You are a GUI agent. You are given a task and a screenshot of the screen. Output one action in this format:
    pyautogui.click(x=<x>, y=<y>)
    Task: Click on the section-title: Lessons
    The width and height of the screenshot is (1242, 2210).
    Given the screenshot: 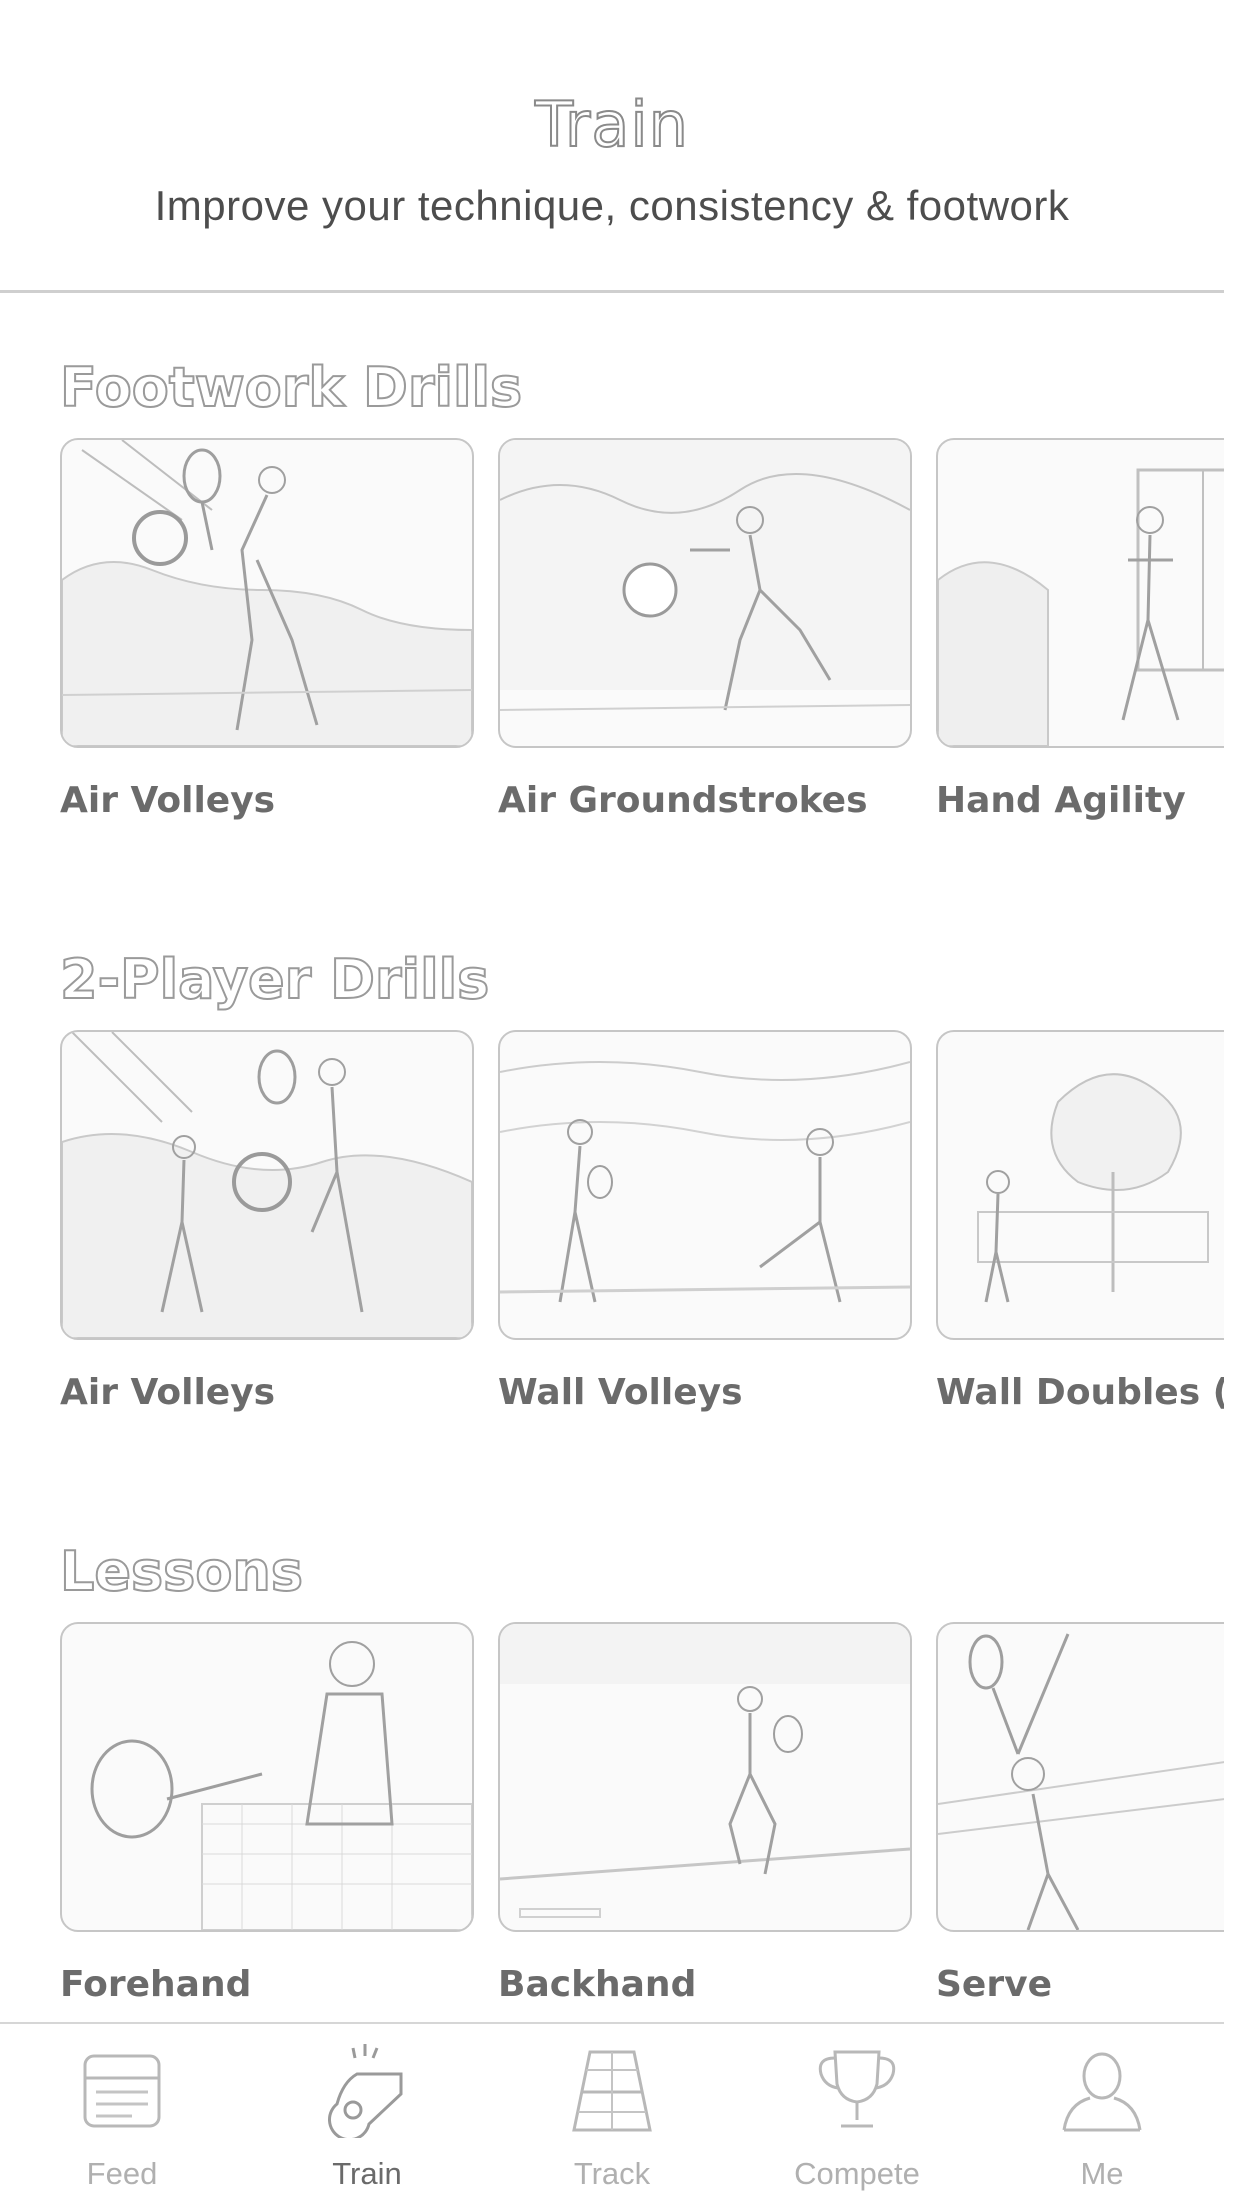 What is the action you would take?
    pyautogui.click(x=181, y=1571)
    